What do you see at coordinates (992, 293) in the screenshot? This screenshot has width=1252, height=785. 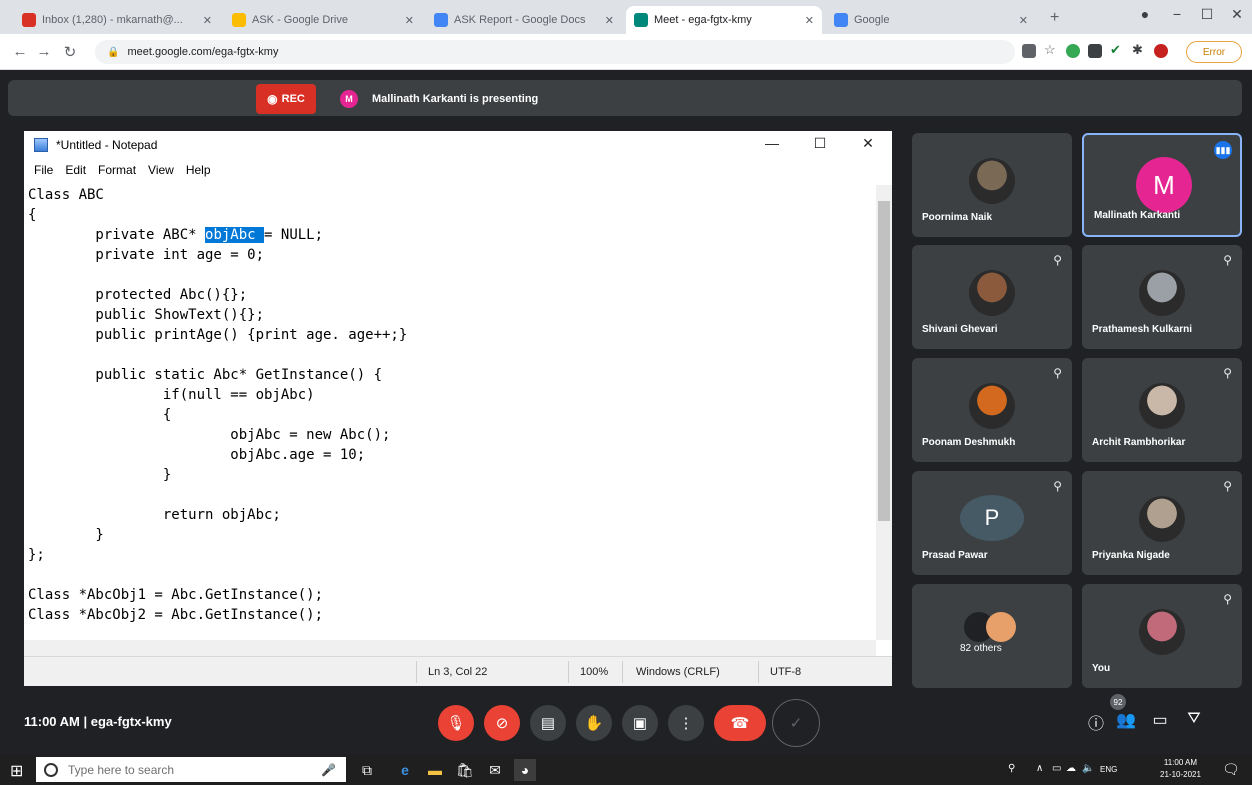 I see `participant-photo` at bounding box center [992, 293].